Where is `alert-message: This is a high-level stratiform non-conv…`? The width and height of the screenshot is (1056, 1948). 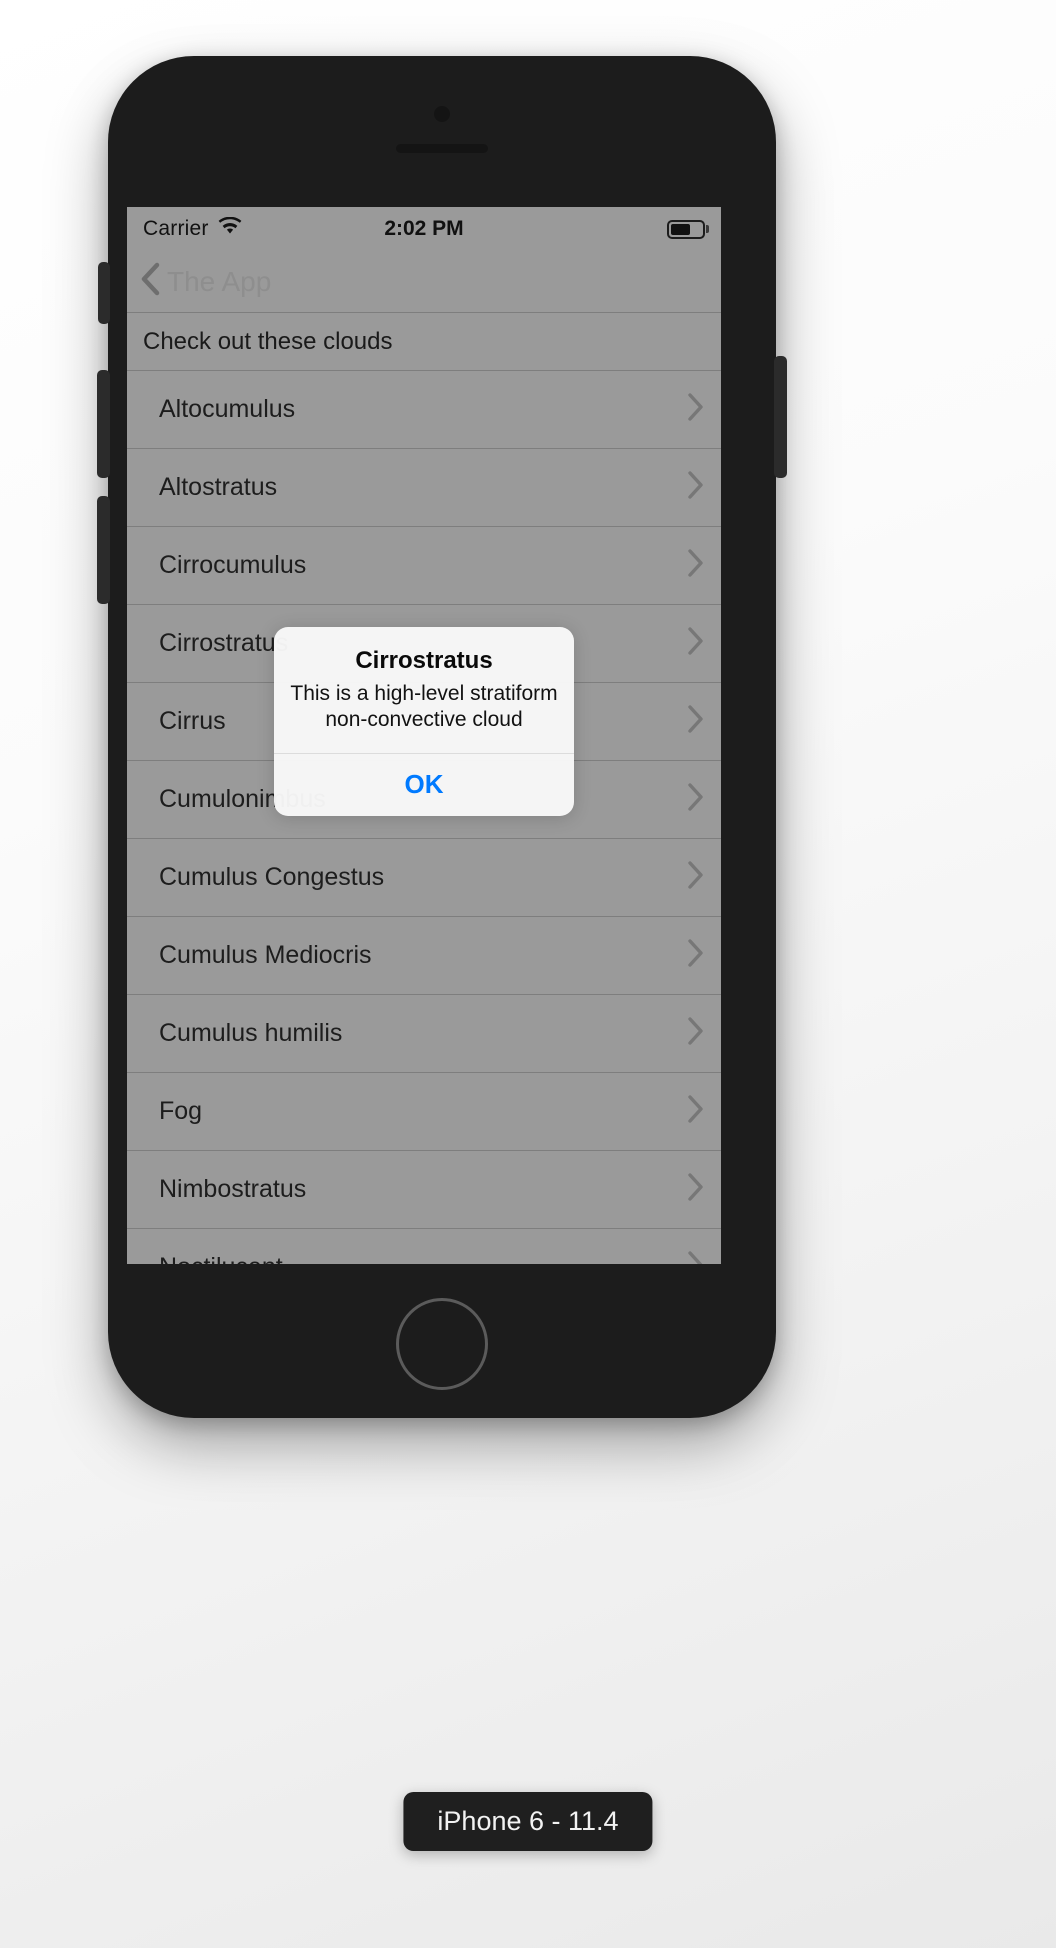
alert-message: This is a high-level stratiform non-conv… is located at coordinates (424, 706).